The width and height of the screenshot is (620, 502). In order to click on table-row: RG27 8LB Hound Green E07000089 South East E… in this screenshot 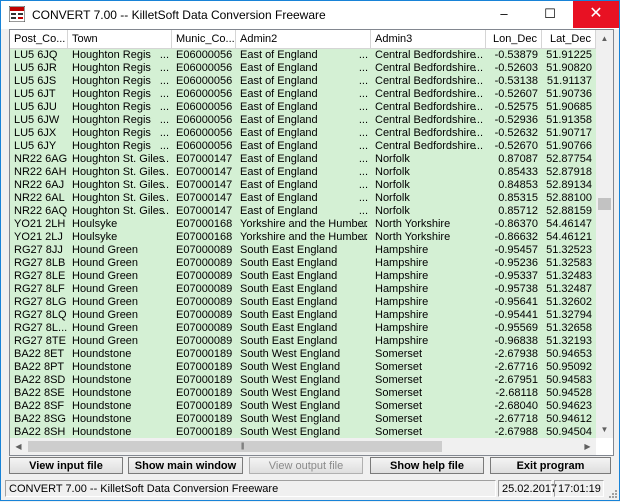, I will do `click(303, 263)`.